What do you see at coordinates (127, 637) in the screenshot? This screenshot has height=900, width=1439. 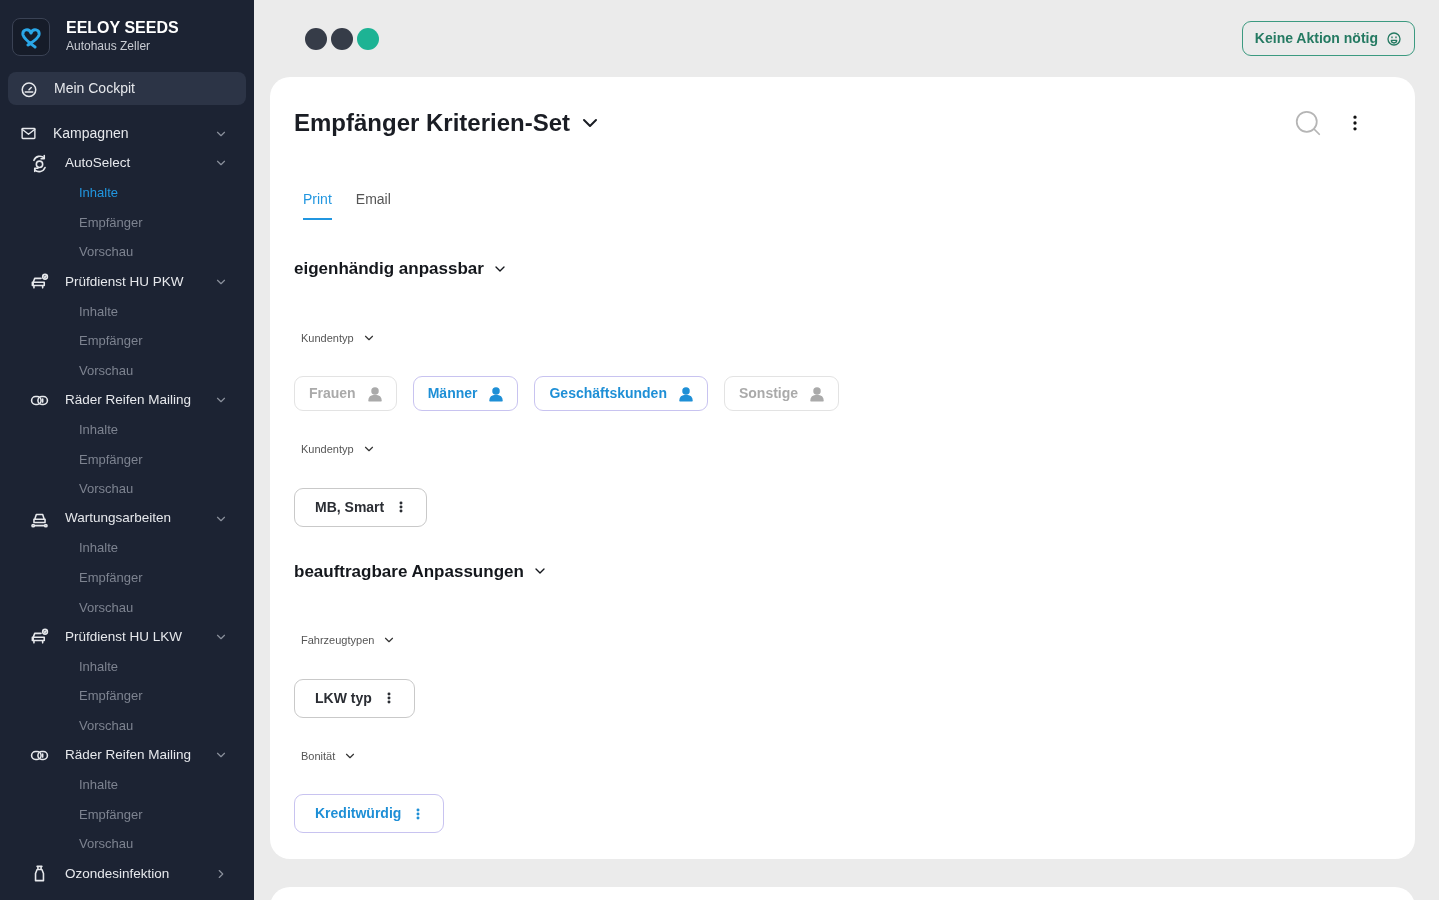 I see `sidebar-item: Prüfdienst HU LKW` at bounding box center [127, 637].